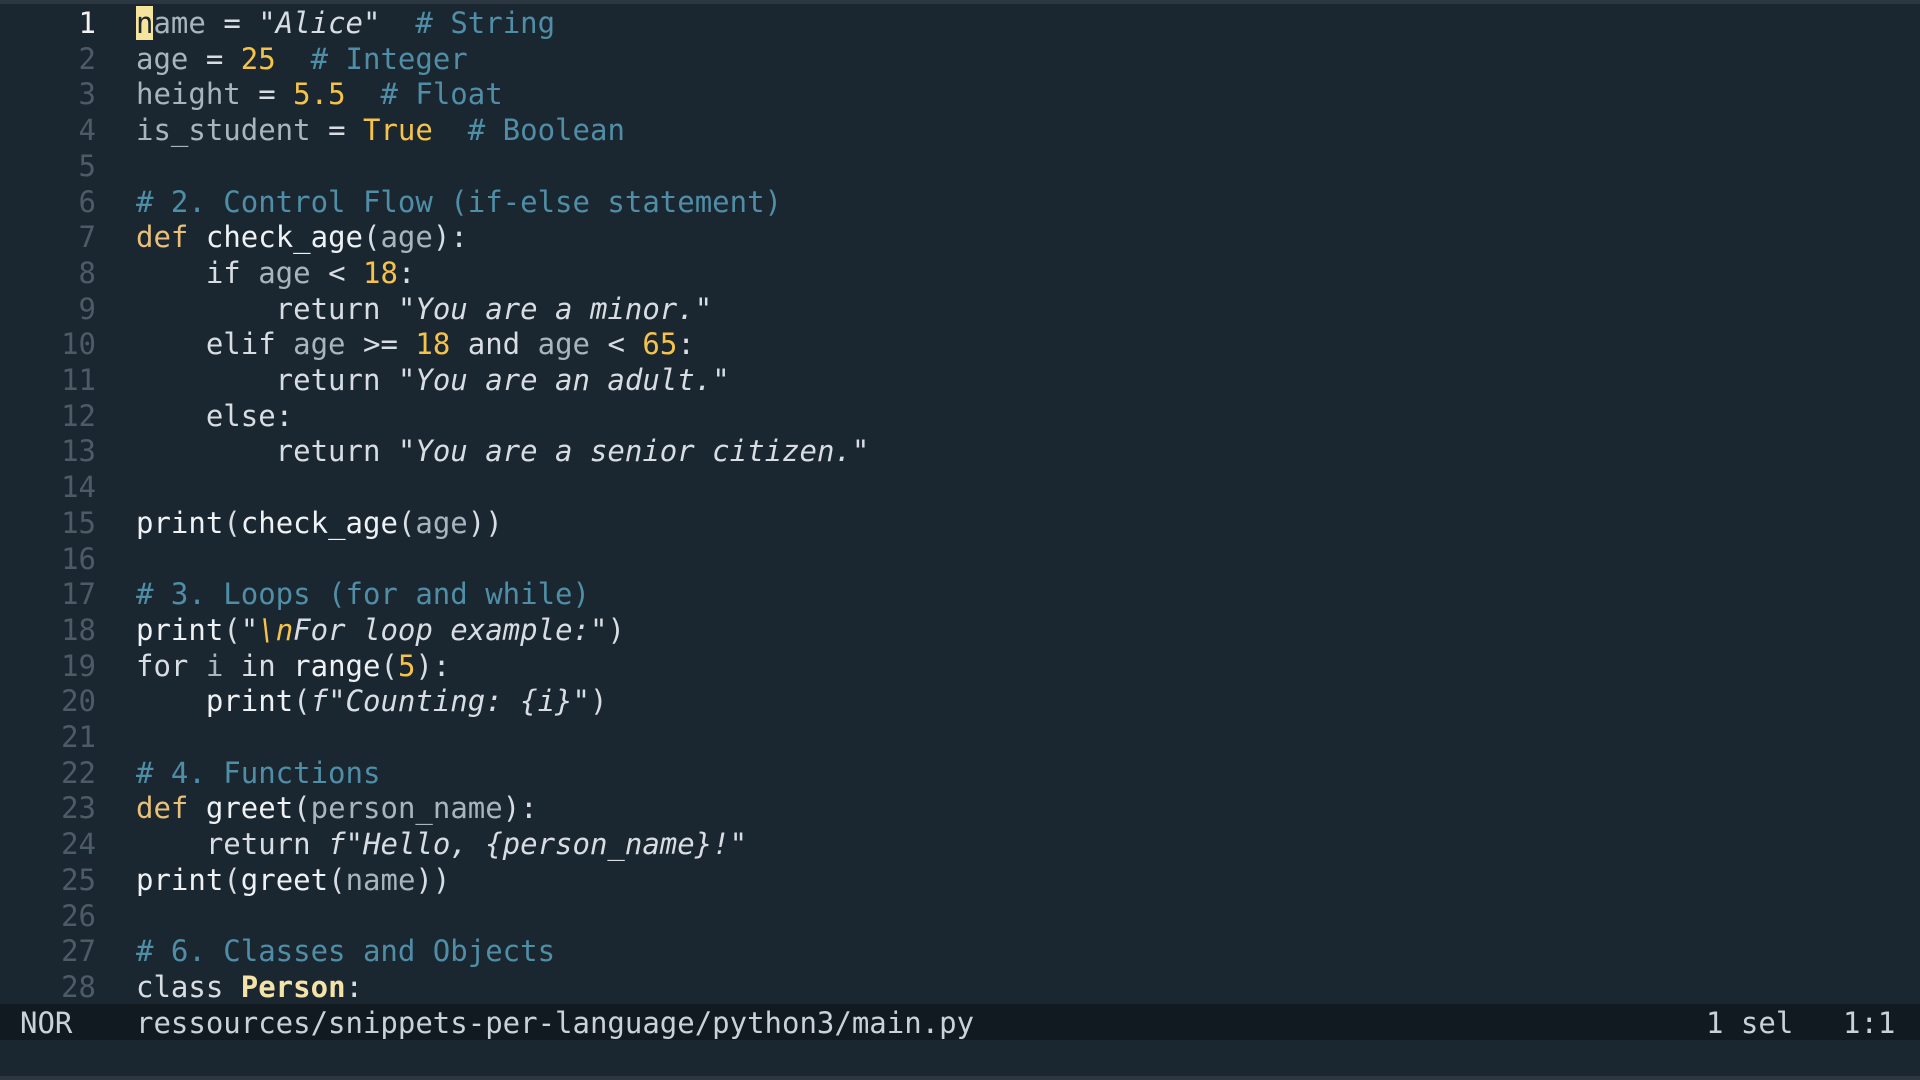 The image size is (1920, 1080). What do you see at coordinates (78, 522) in the screenshot?
I see `line-number: 15` at bounding box center [78, 522].